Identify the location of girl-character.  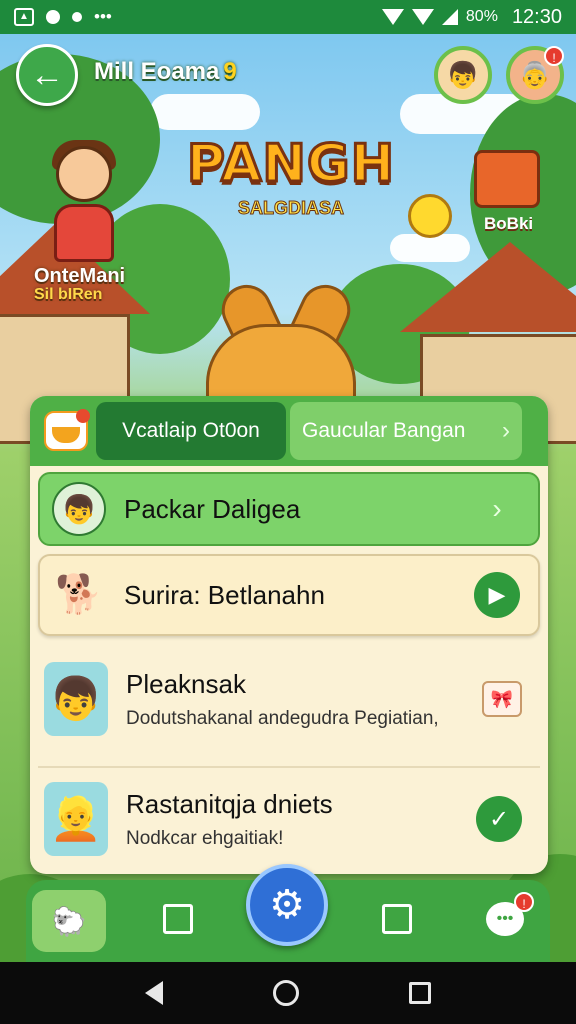
(84, 203).